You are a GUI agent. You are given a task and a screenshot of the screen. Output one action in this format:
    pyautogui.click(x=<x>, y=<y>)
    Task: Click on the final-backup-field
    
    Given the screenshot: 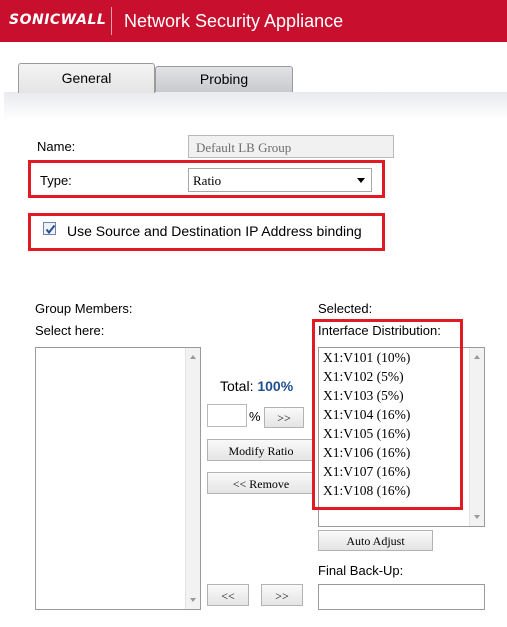 What is the action you would take?
    pyautogui.click(x=401, y=597)
    